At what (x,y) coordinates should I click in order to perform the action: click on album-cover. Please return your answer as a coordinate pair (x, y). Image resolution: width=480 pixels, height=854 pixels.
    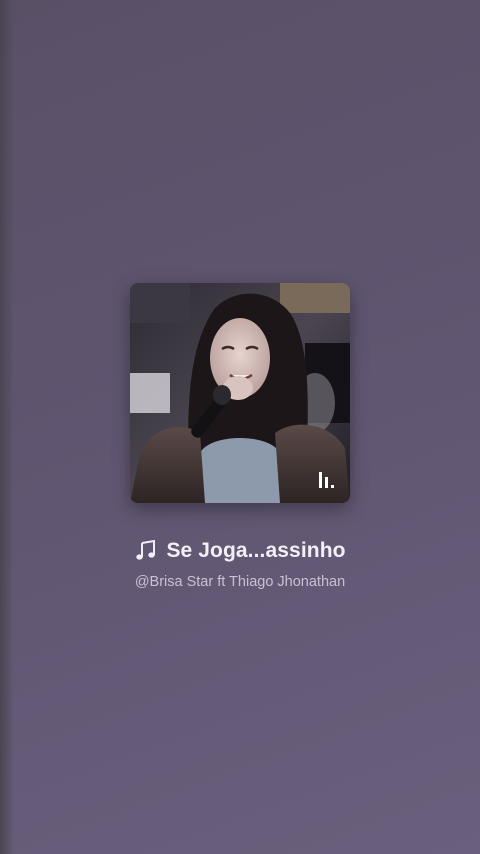
    Looking at the image, I should click on (240, 393).